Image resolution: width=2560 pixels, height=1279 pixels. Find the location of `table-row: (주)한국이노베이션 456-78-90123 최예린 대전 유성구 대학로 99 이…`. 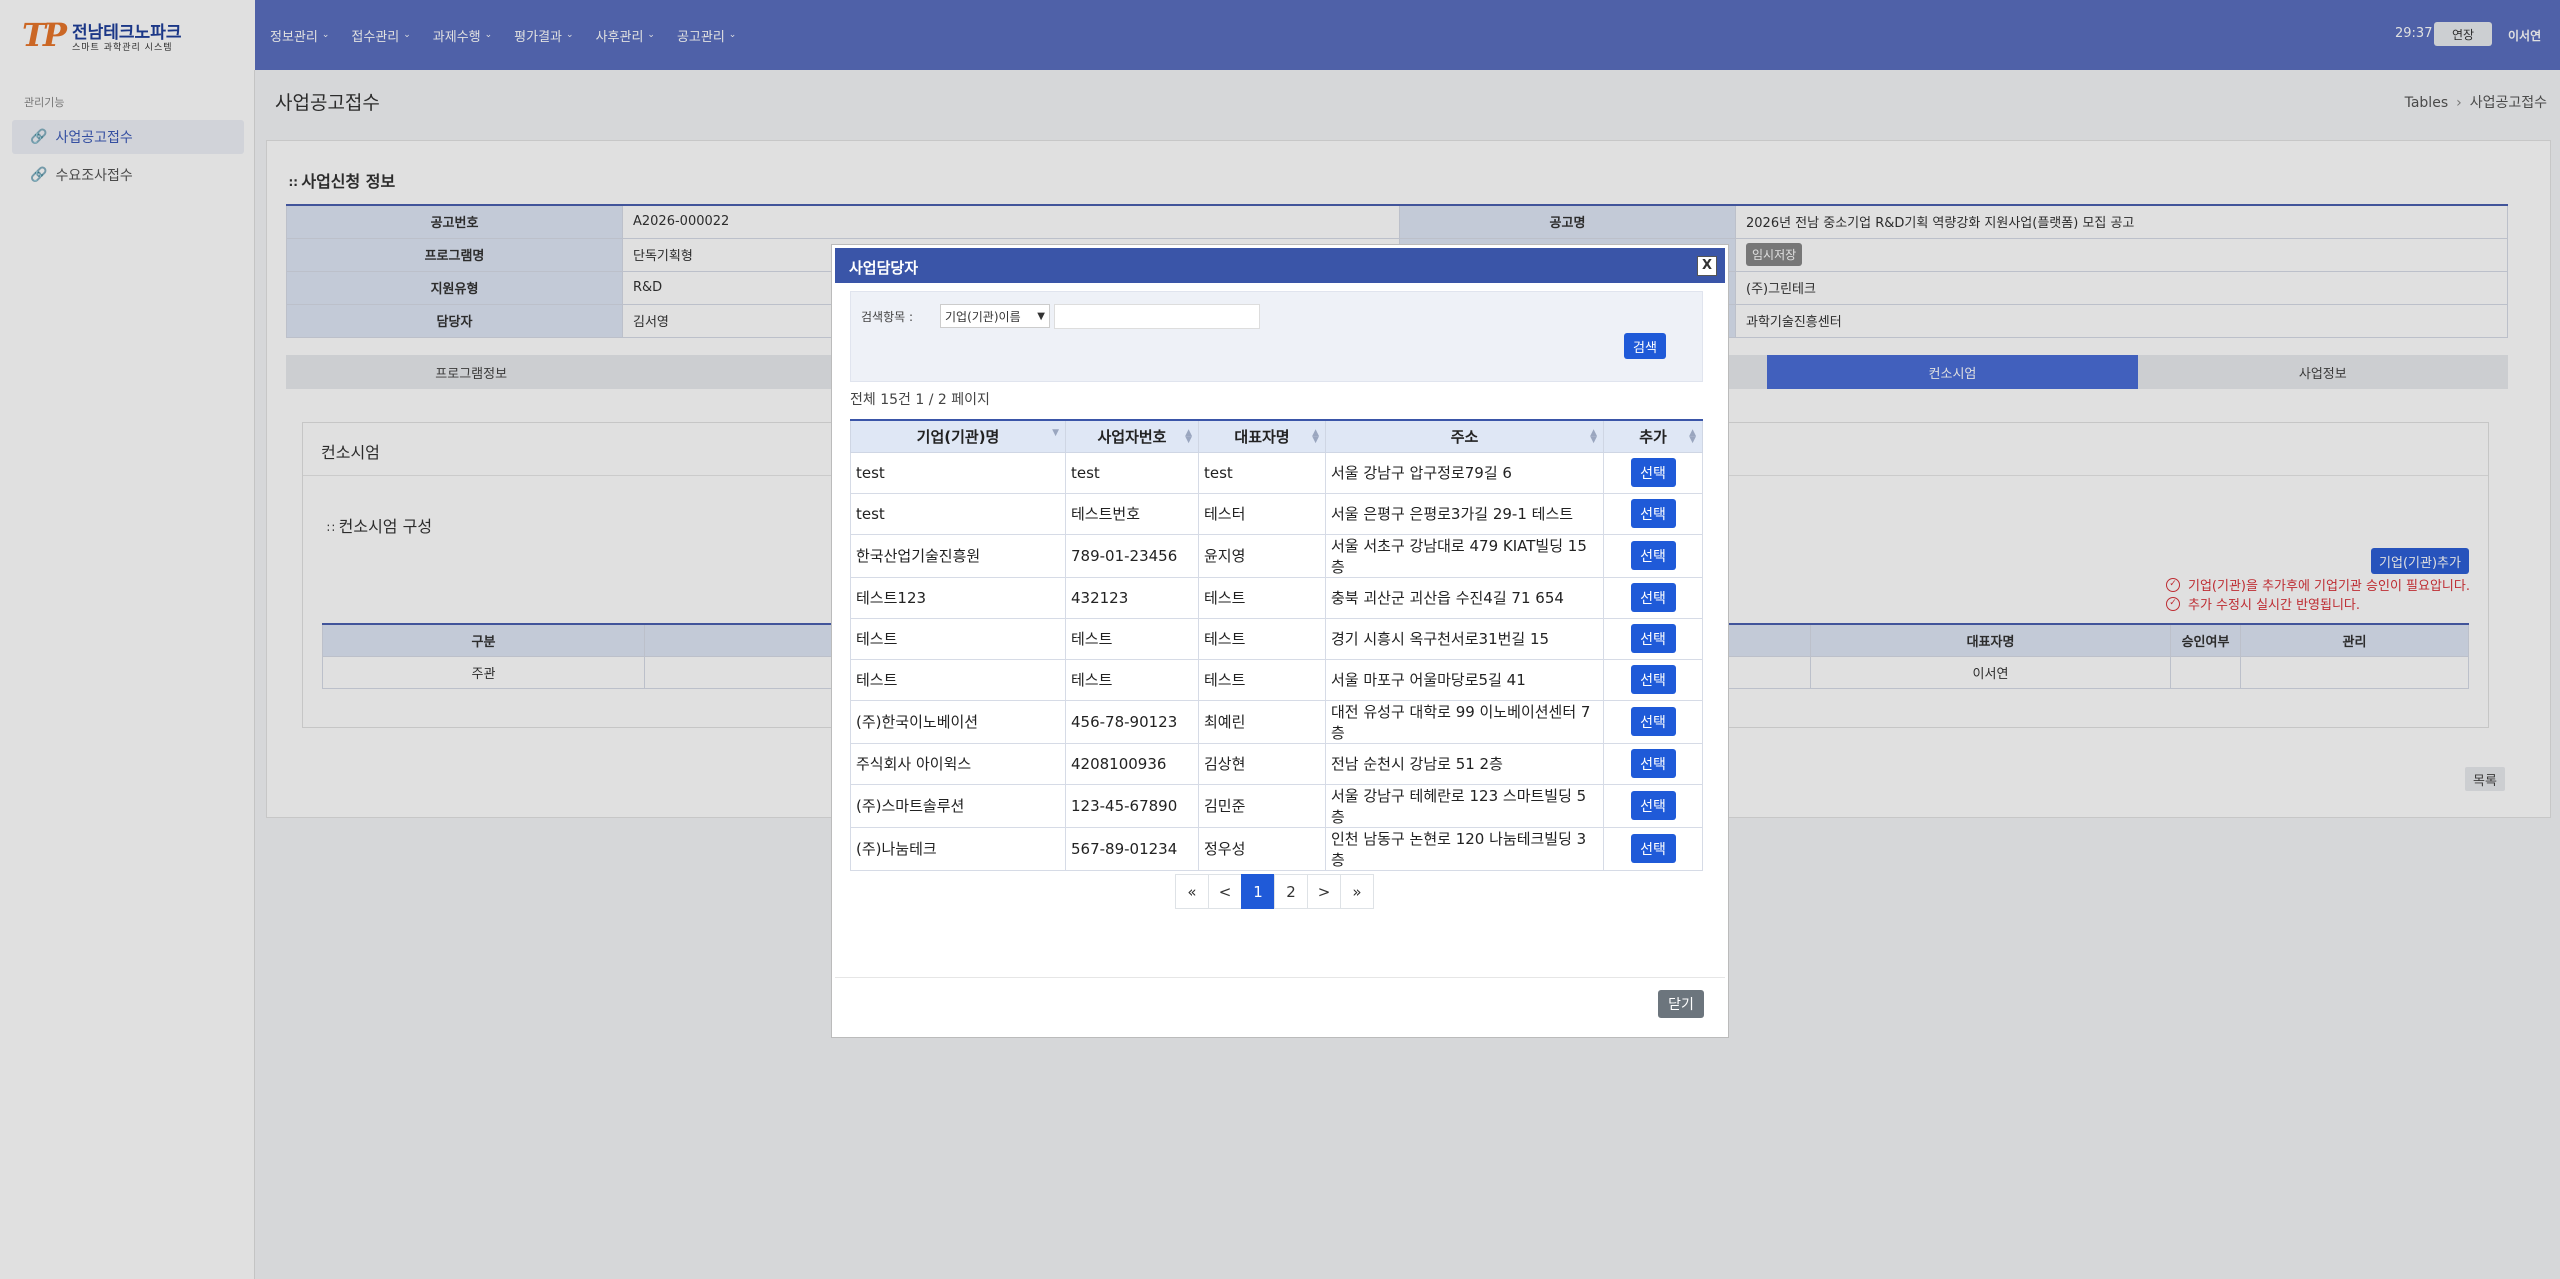

table-row: (주)한국이노베이션 456-78-90123 최예린 대전 유성구 대학로 99 이… is located at coordinates (1276, 721).